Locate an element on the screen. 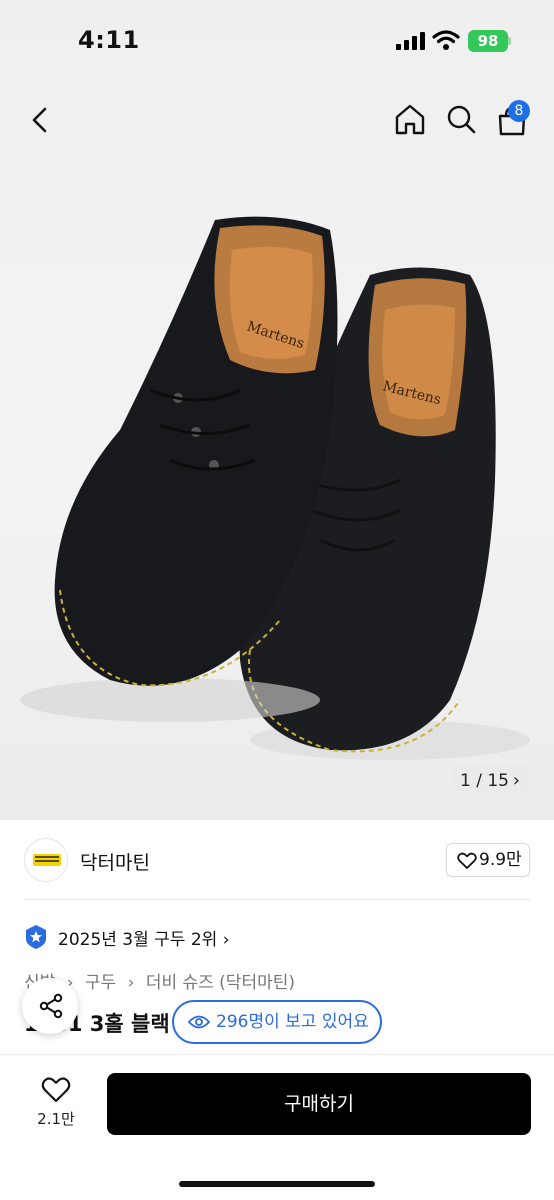  status-time: 4:11 is located at coordinates (109, 40).